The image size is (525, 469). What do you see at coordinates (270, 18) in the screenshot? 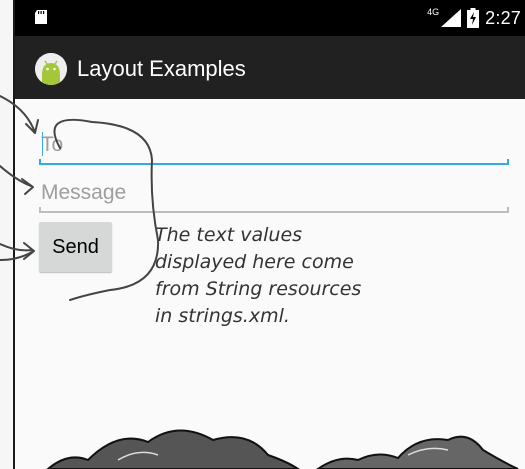
I see `status-bar: 4G 2:27` at bounding box center [270, 18].